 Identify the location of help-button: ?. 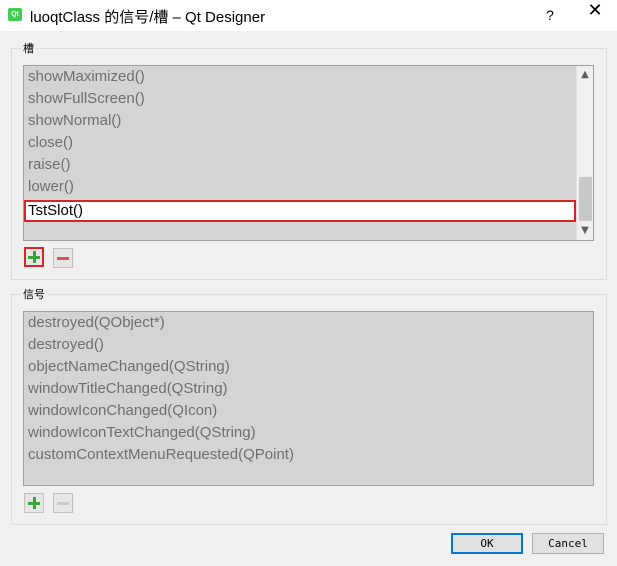
(550, 15).